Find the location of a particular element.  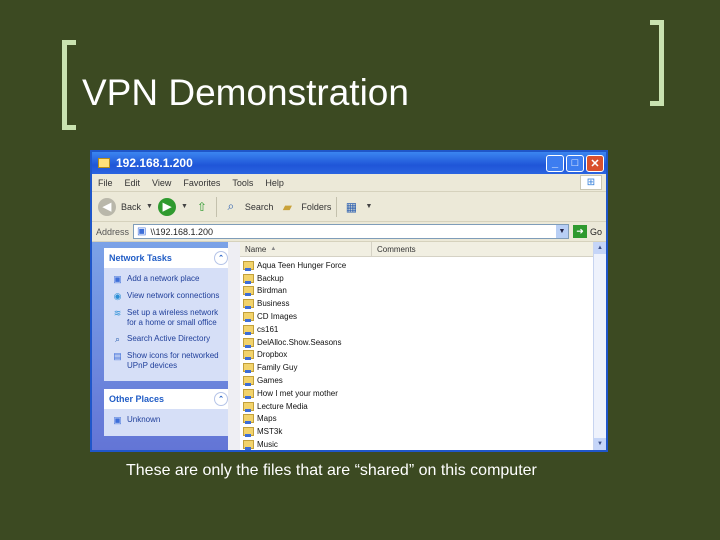

go-button: ➜ Go is located at coordinates (587, 231).